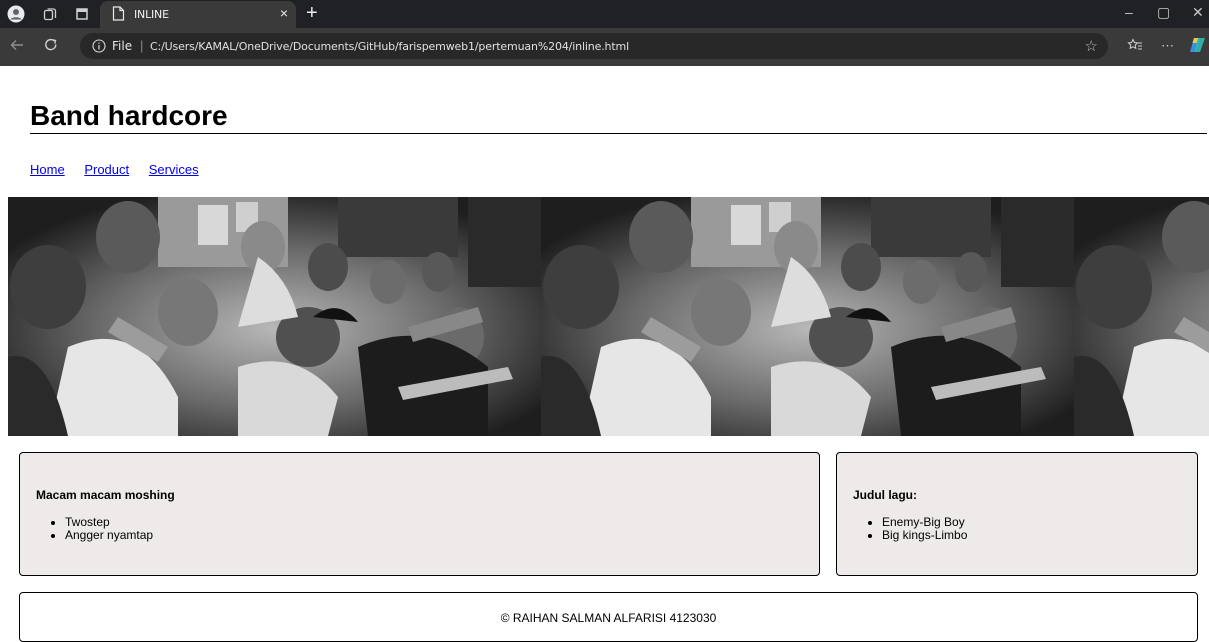  Describe the element at coordinates (1198, 12) in the screenshot. I see `close-window-button: ✕` at that location.